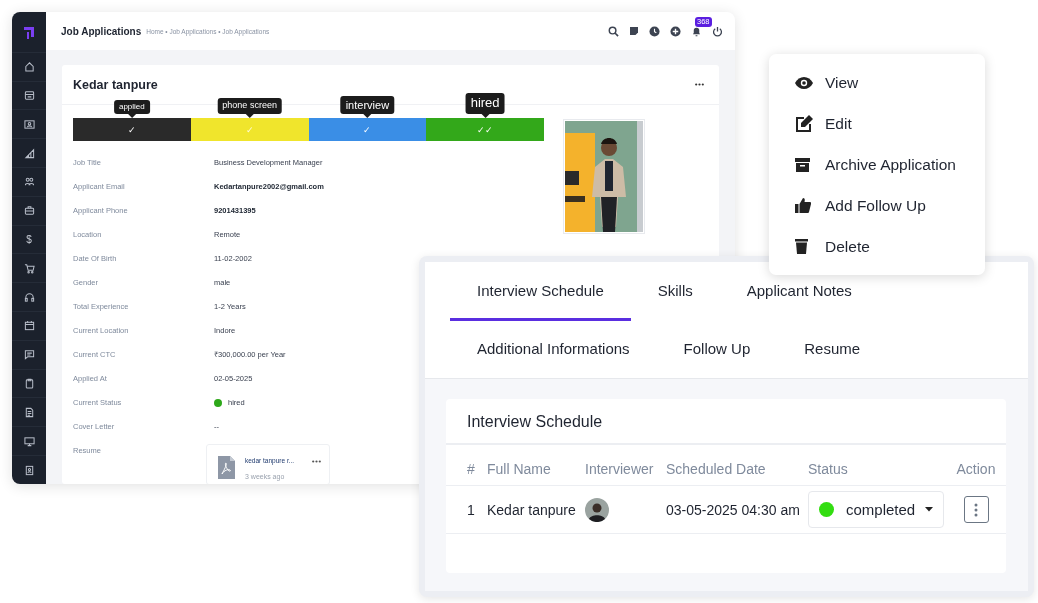 The width and height of the screenshot is (1038, 603). Describe the element at coordinates (101, 31) in the screenshot. I see `page-title: Job Applications` at that location.